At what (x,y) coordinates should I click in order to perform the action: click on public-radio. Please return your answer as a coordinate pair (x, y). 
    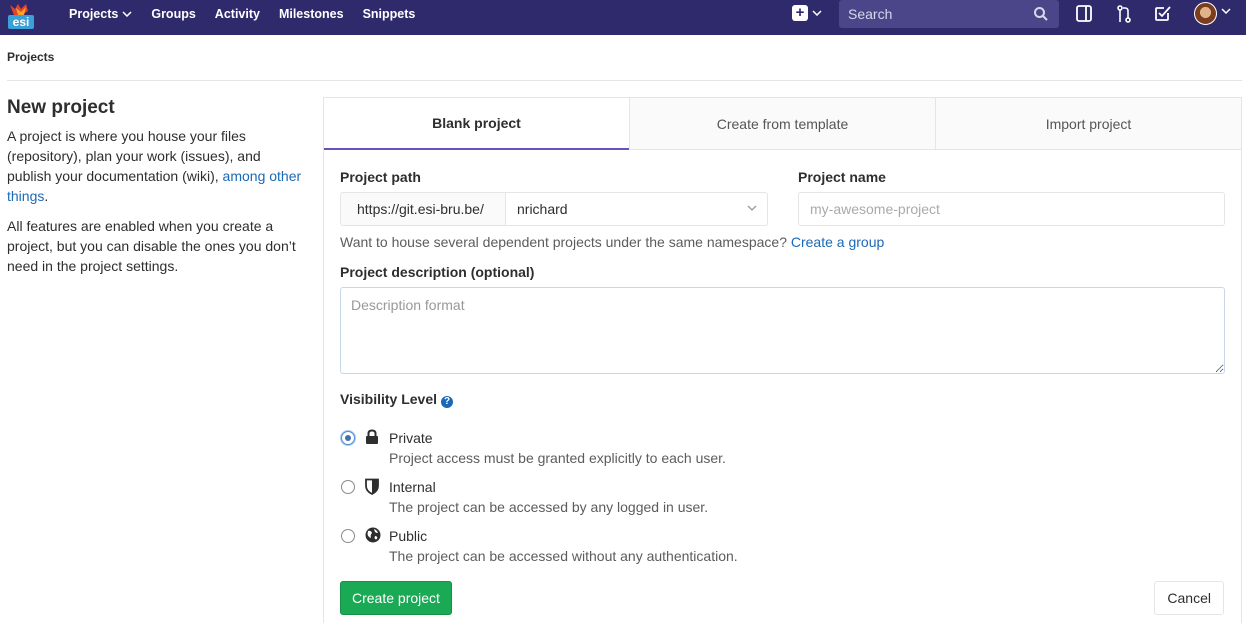
    Looking at the image, I should click on (348, 536).